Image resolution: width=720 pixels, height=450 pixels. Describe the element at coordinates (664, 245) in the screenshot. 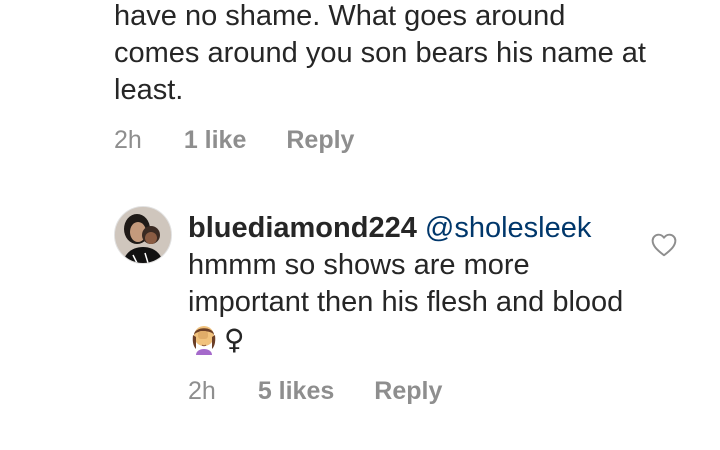

I see `heart-outline-icon` at that location.